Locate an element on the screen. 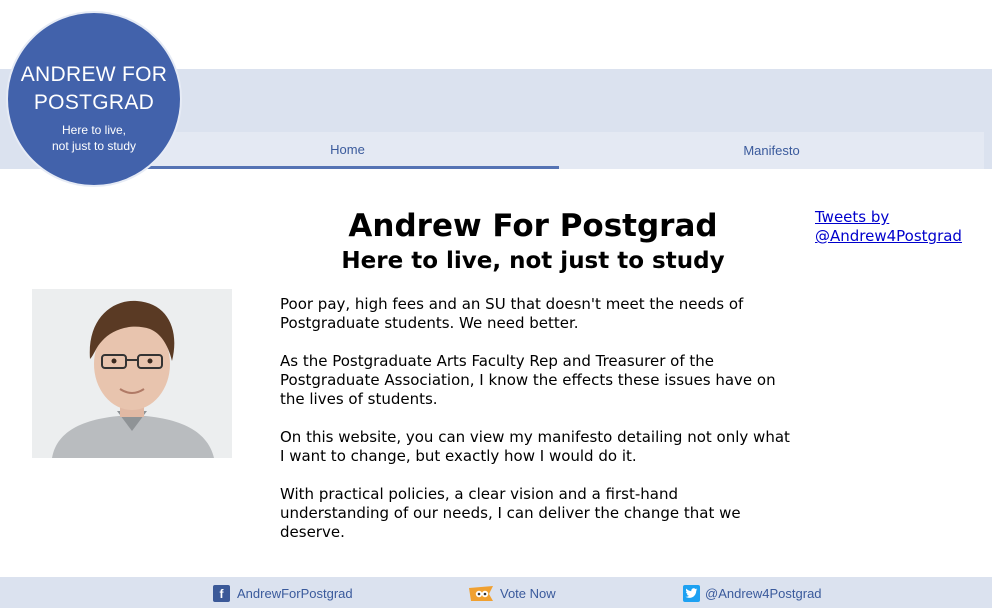 The width and height of the screenshot is (992, 608). logo-tagline-line1: Here to live, is located at coordinates (94, 130).